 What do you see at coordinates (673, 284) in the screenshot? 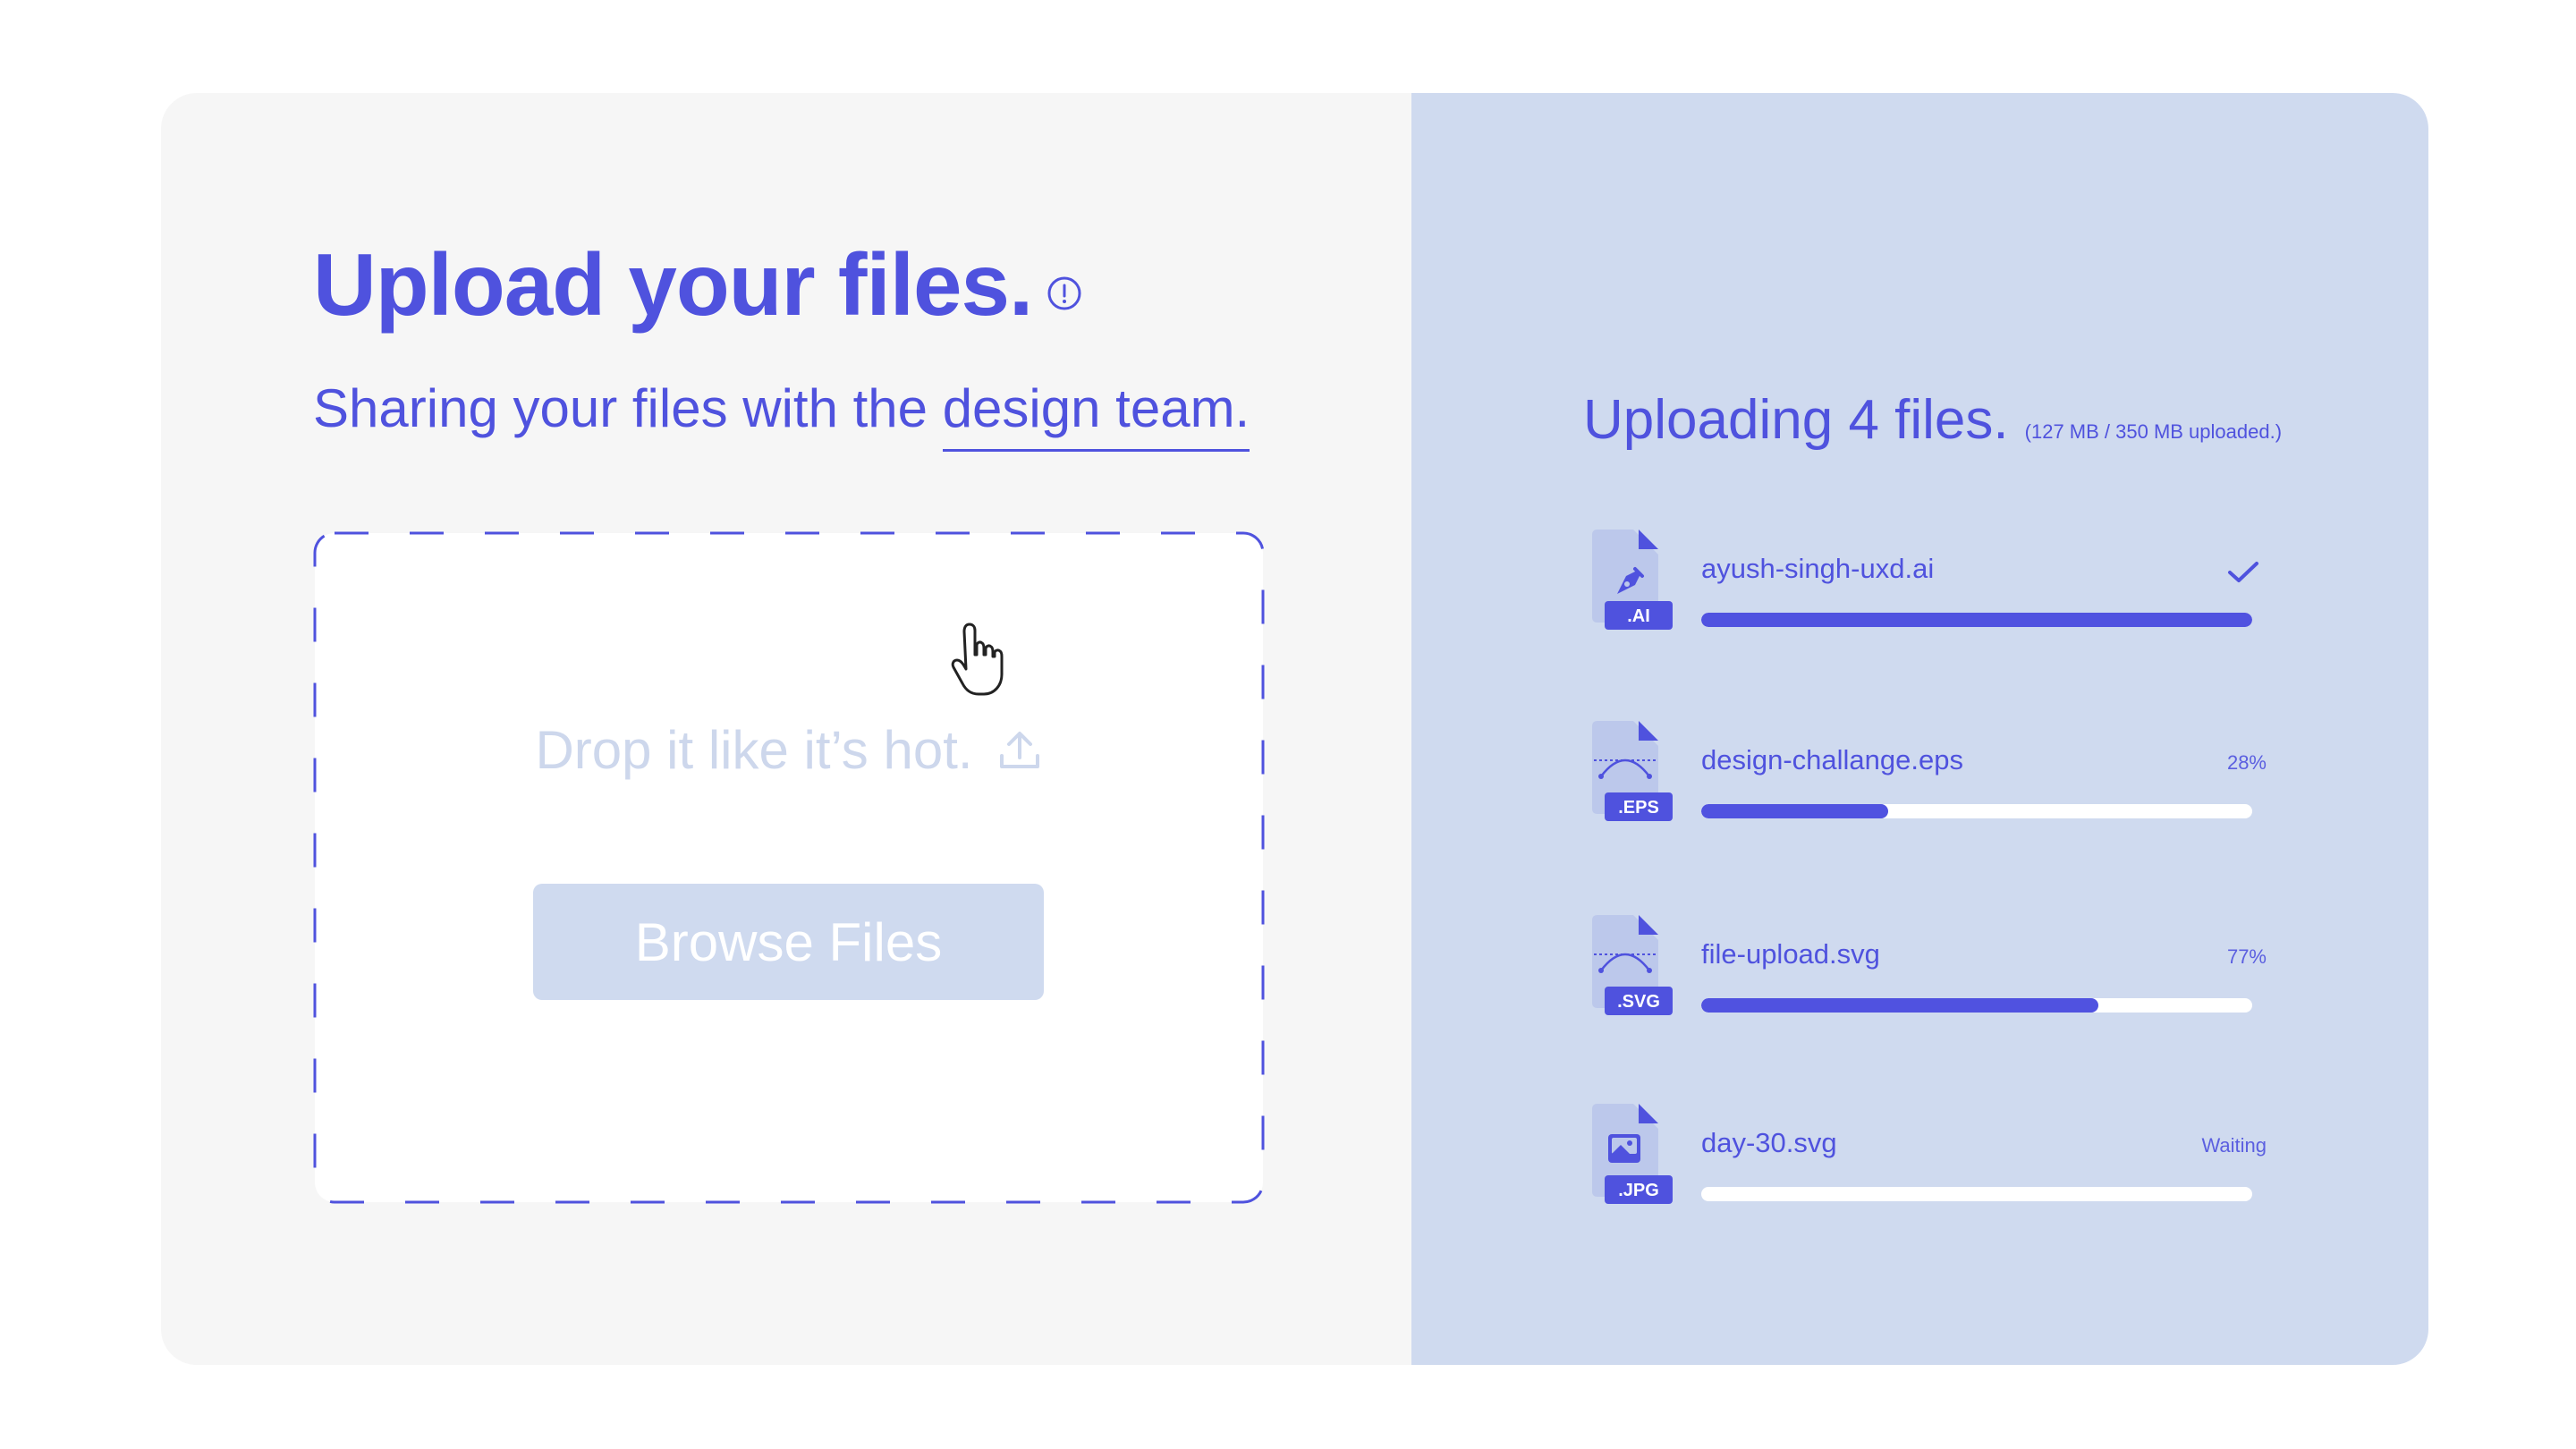
I see `page-title-text: Upload your files.` at bounding box center [673, 284].